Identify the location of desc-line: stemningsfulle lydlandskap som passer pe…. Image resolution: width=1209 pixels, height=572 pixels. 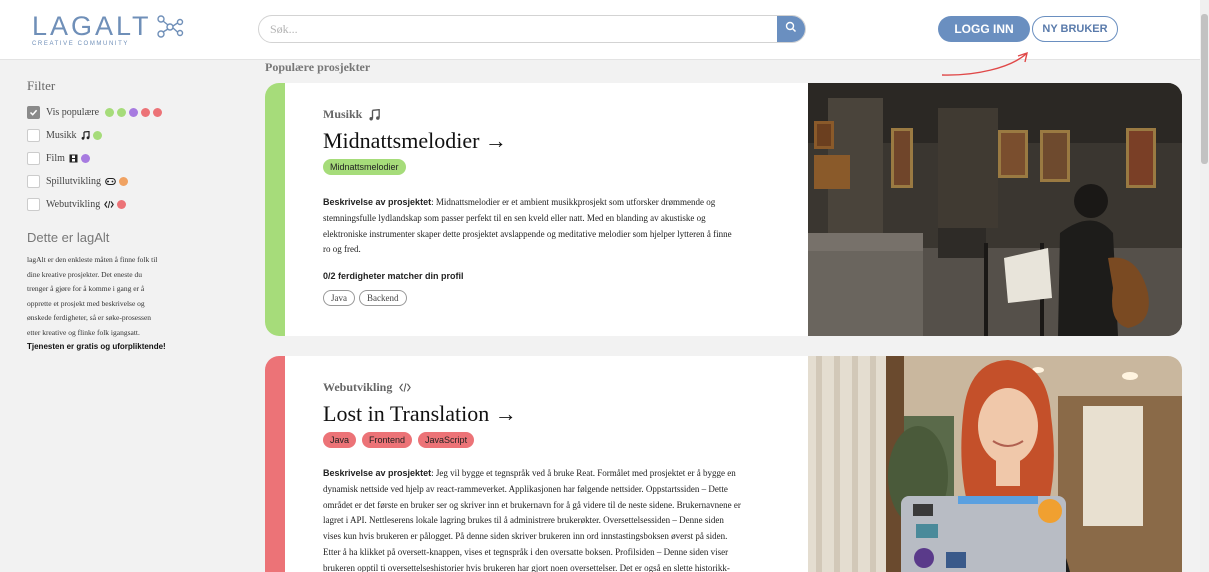
(514, 217).